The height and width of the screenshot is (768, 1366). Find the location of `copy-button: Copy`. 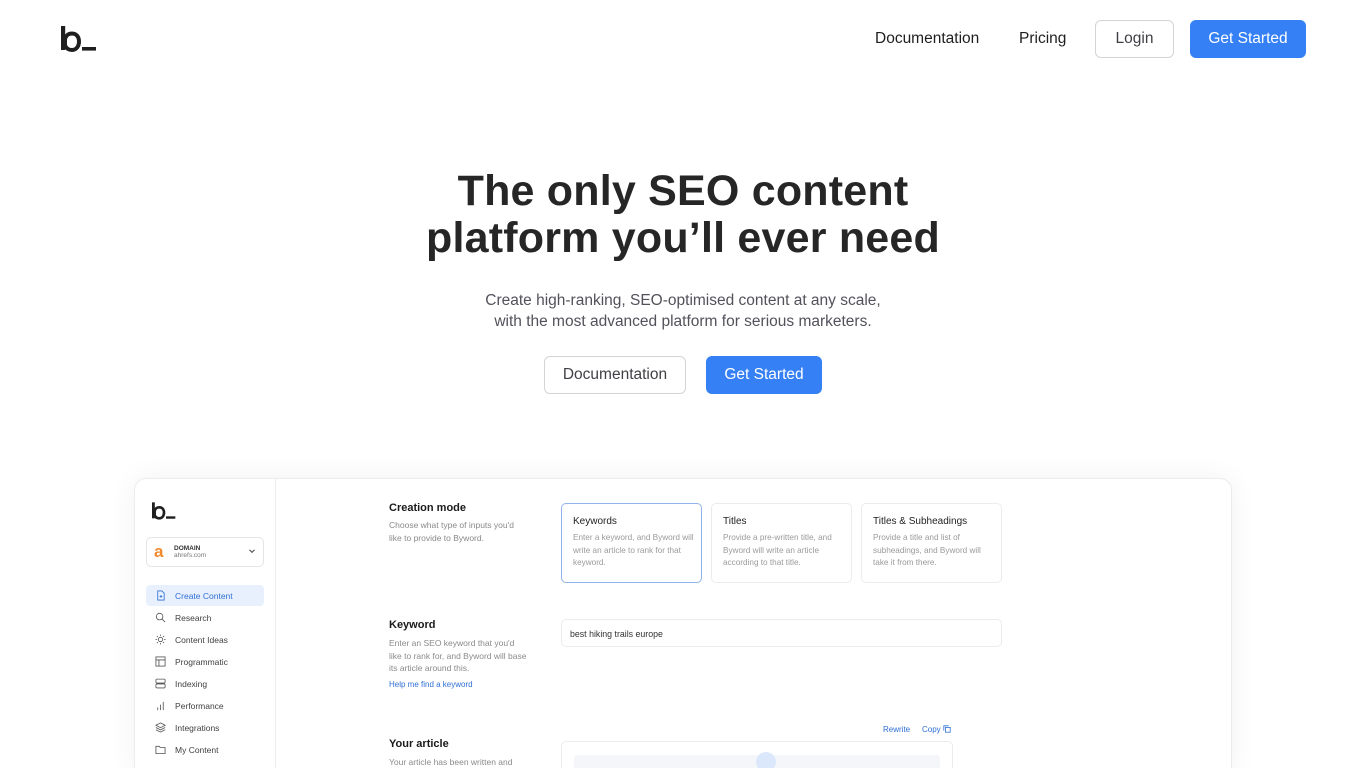

copy-button: Copy is located at coordinates (936, 730).